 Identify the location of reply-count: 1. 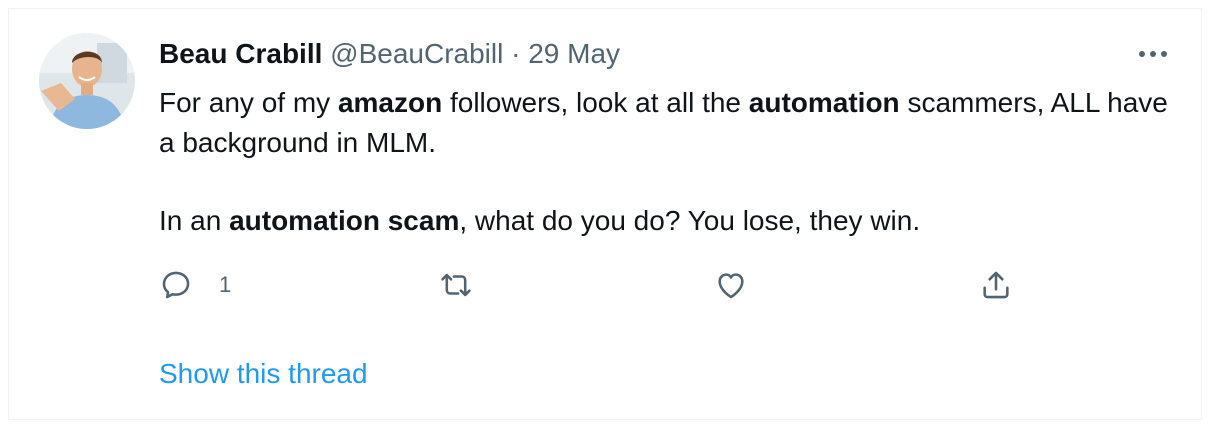
(225, 284).